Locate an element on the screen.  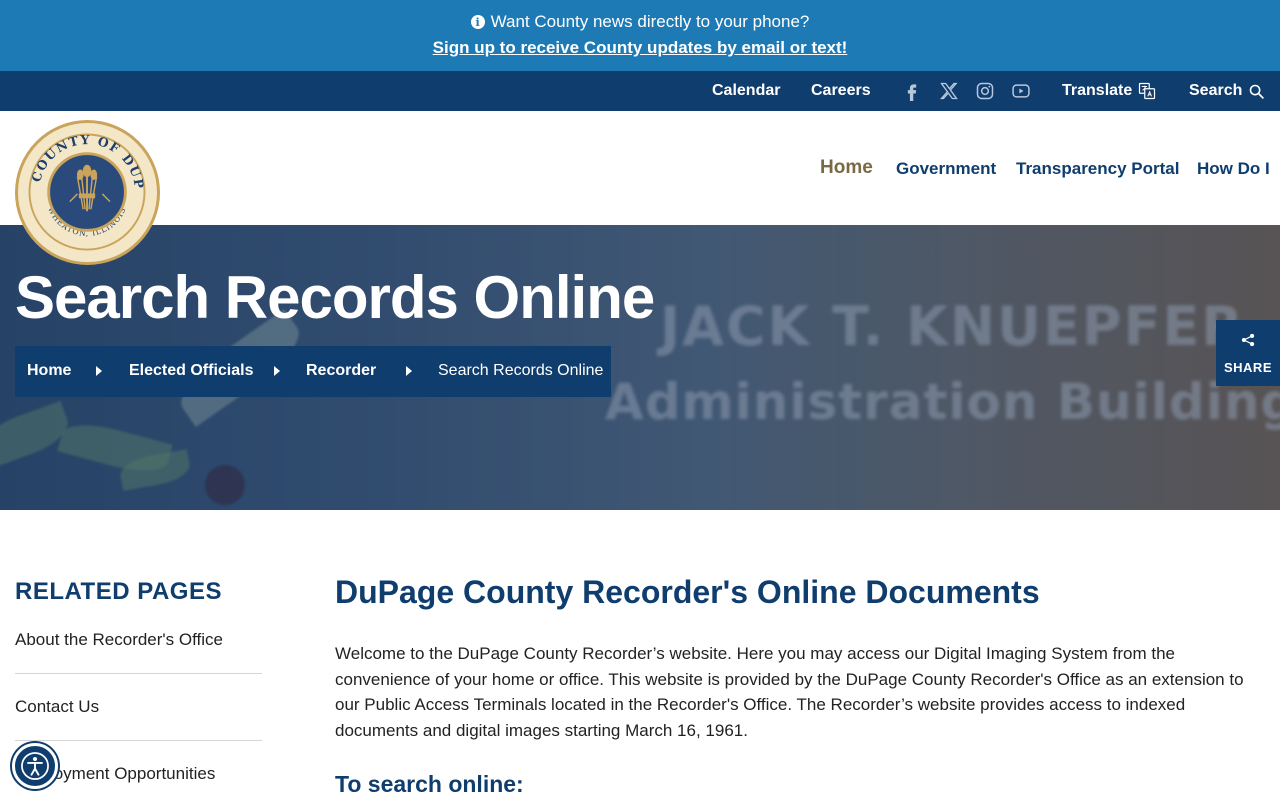
nav-how-do-i: How Do I is located at coordinates (1233, 169).